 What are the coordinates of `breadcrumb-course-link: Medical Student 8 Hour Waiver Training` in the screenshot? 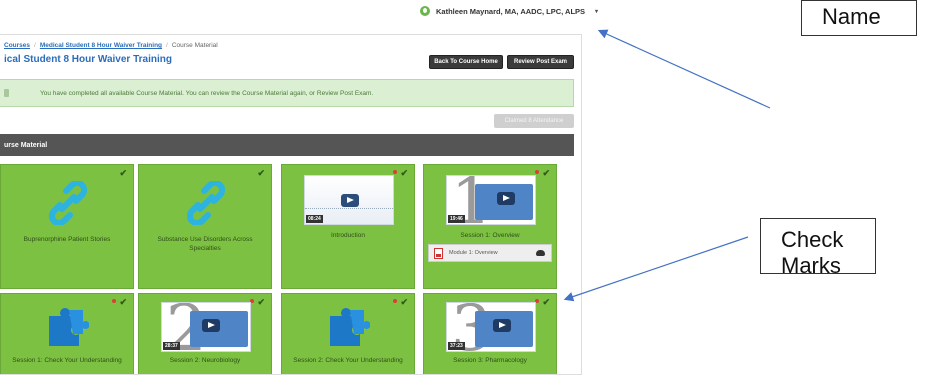 It's located at (101, 45).